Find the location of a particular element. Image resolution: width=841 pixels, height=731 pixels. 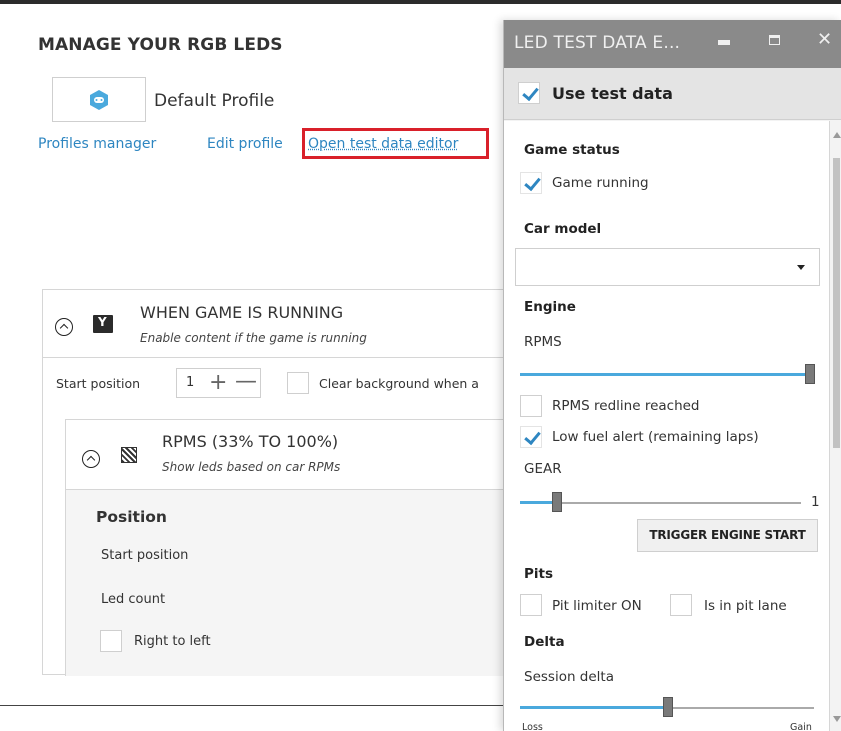

pit-limiter-label: Pit limiter ON is located at coordinates (597, 606).